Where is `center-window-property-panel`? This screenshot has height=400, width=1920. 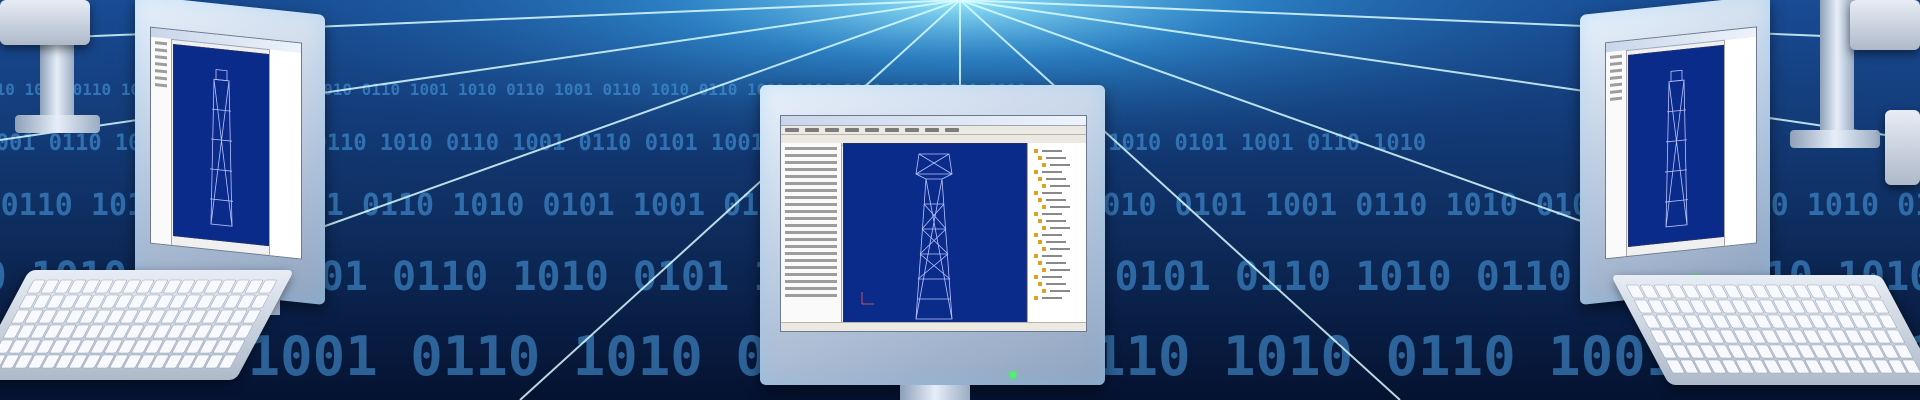
center-window-property-panel is located at coordinates (811, 233).